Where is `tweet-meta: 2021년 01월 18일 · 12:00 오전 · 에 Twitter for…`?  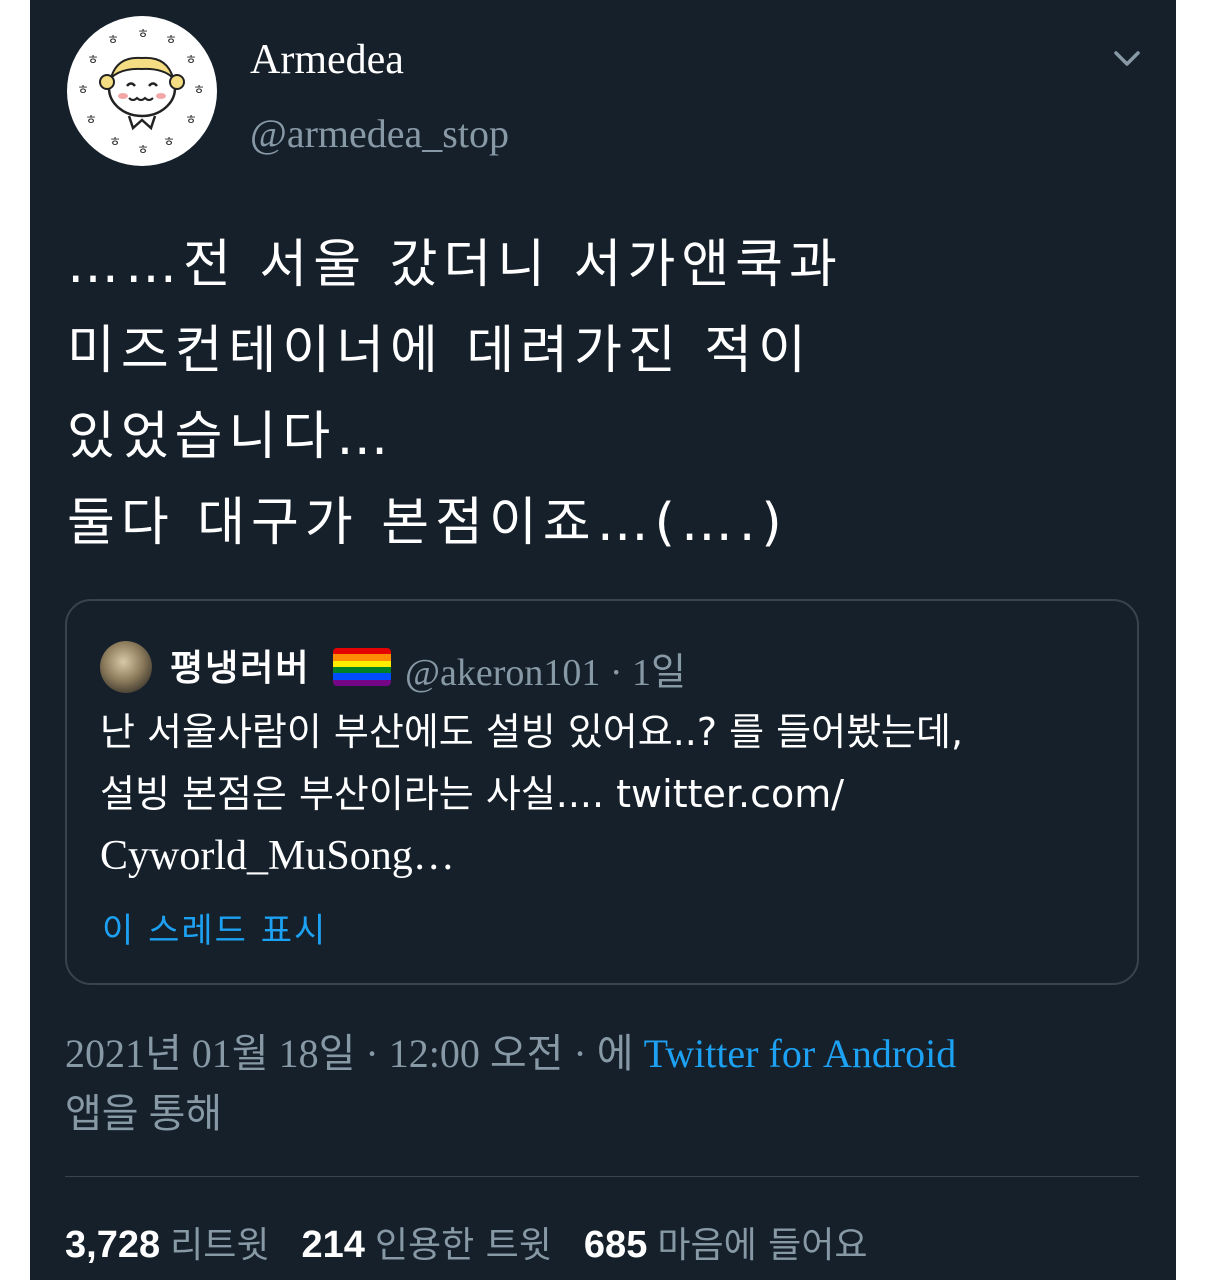
tweet-meta: 2021년 01월 18일 · 12:00 오전 · 에 Twitter for… is located at coordinates (605, 1084).